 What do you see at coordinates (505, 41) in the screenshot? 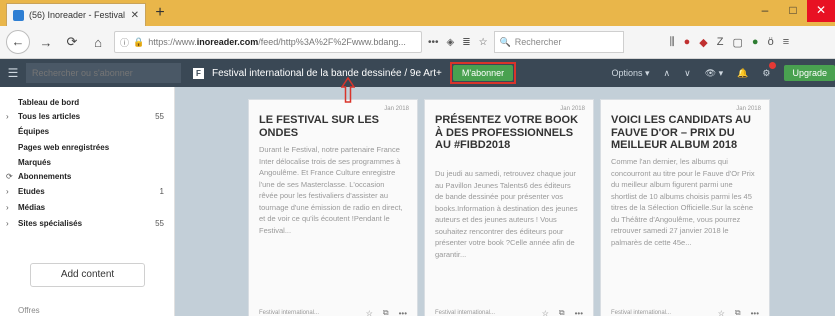
I see `search-icon: 🔍` at bounding box center [505, 41].